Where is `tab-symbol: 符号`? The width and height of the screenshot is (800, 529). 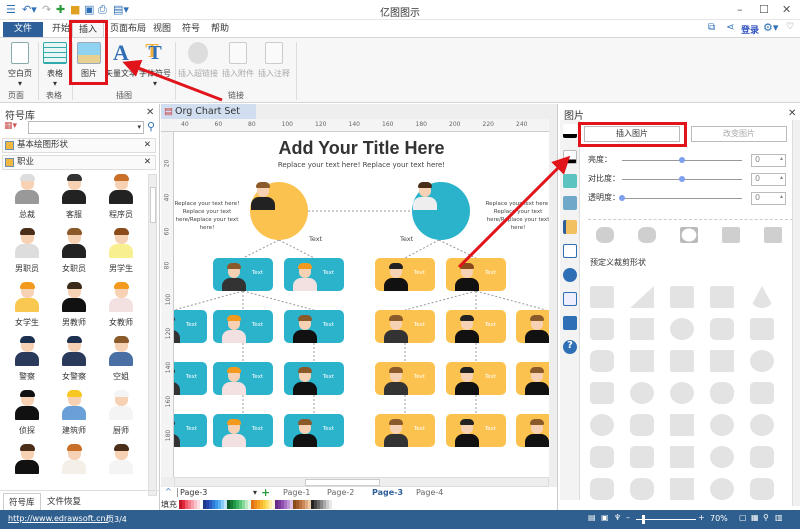 tab-symbol: 符号 is located at coordinates (191, 29).